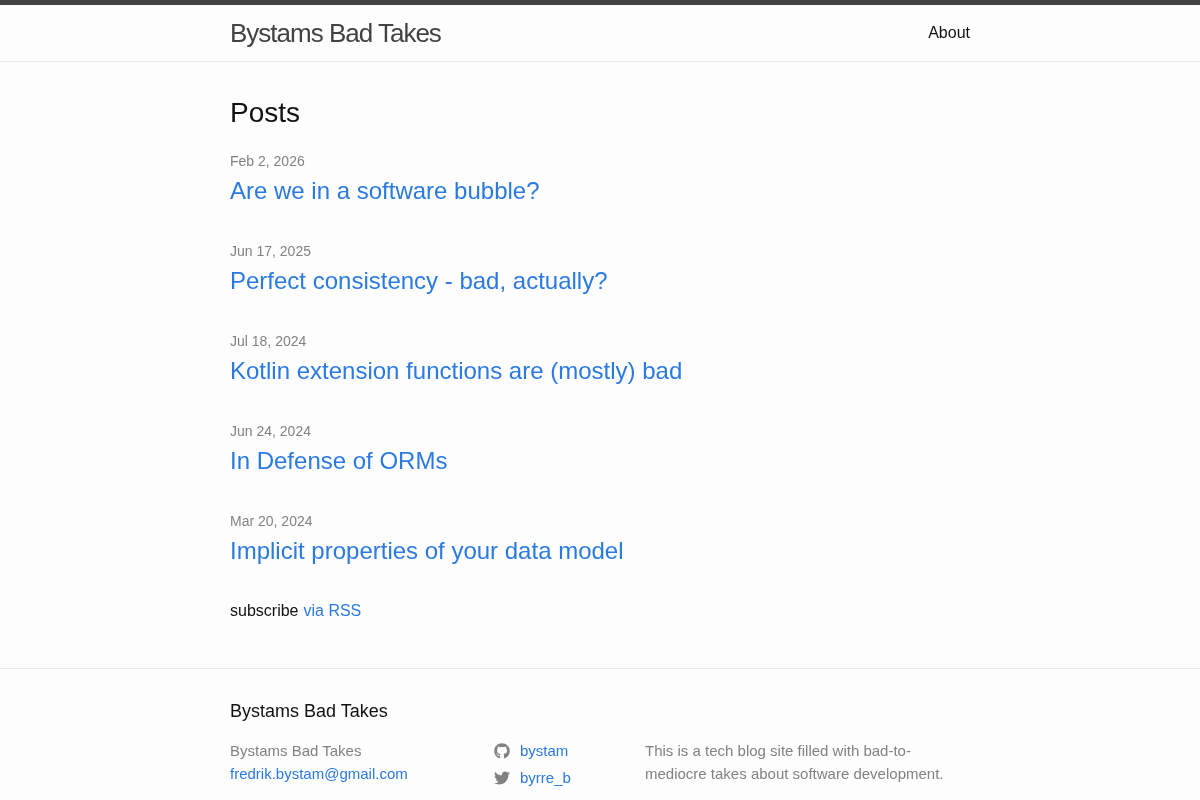  Describe the element at coordinates (795, 762) in the screenshot. I see `site-description: This is a tech blog site filled with bad-to-mediocre takes about software development.` at that location.